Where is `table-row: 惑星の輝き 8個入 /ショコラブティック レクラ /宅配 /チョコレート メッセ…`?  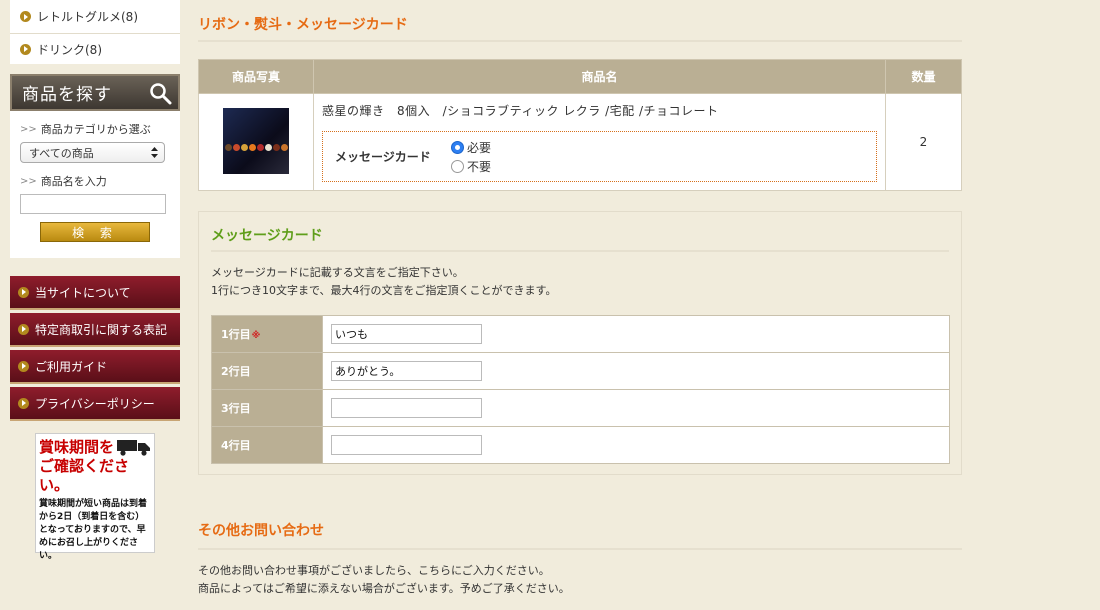
table-row: 惑星の輝き 8個入 /ショコラブティック レクラ /宅配 /チョコレート メッセ… is located at coordinates (580, 142).